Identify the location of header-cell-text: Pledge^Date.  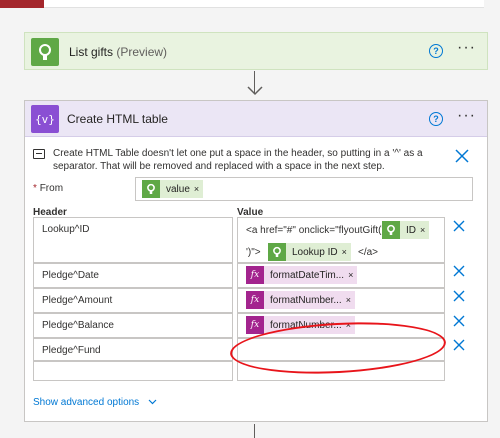
(70, 275).